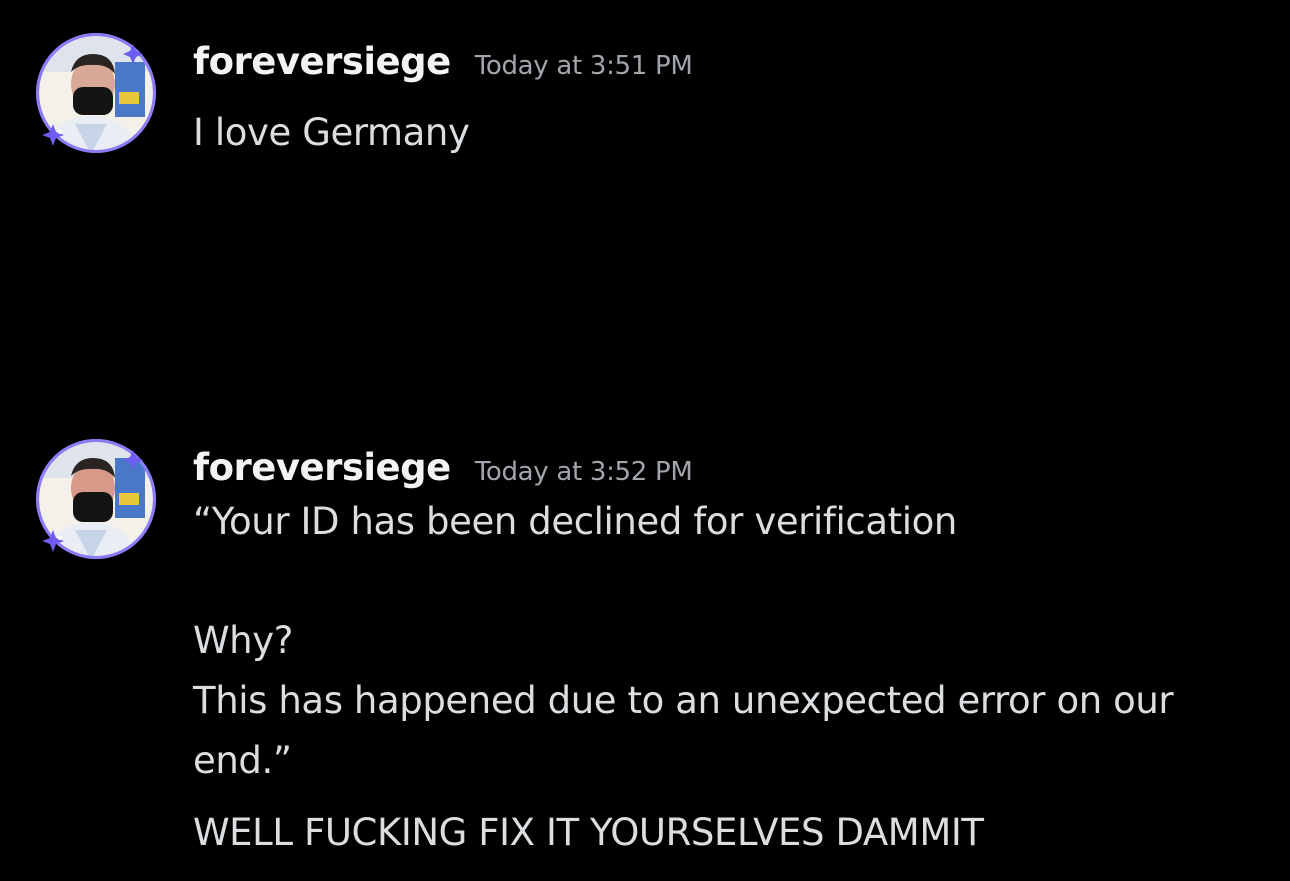  Describe the element at coordinates (584, 66) in the screenshot. I see `timestamp: Today at 3:51 PM` at that location.